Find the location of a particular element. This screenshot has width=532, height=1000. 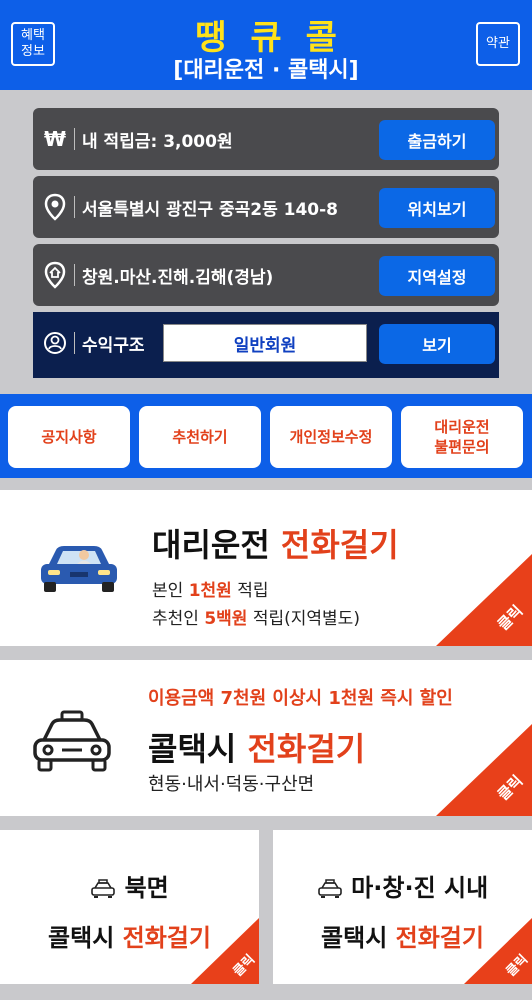

member-grade-field: 일반회원 is located at coordinates (265, 343).